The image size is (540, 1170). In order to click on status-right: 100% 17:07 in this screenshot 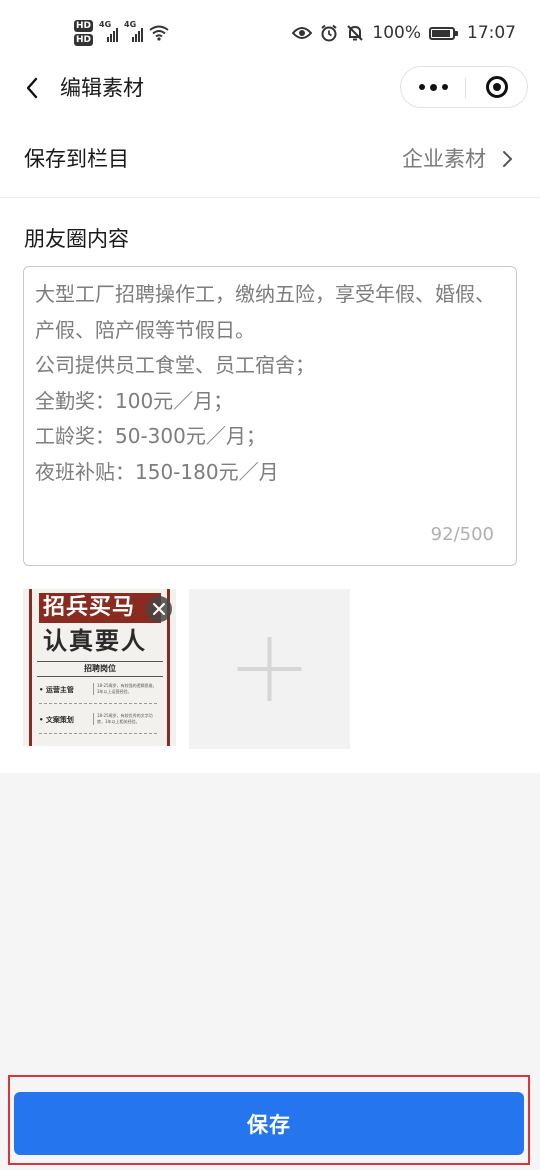, I will do `click(404, 33)`.